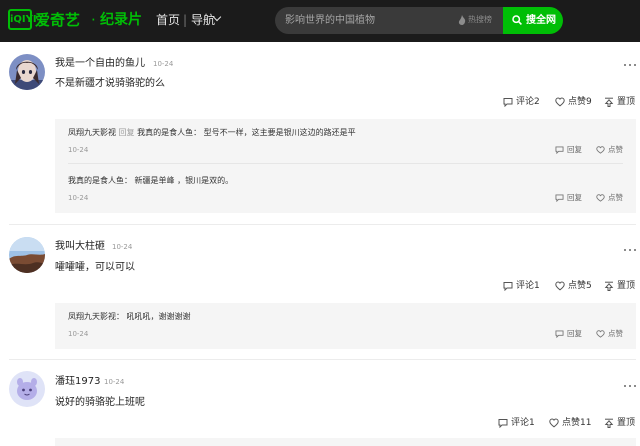 The width and height of the screenshot is (640, 446). I want to click on reply-verb: 回复, so click(126, 132).